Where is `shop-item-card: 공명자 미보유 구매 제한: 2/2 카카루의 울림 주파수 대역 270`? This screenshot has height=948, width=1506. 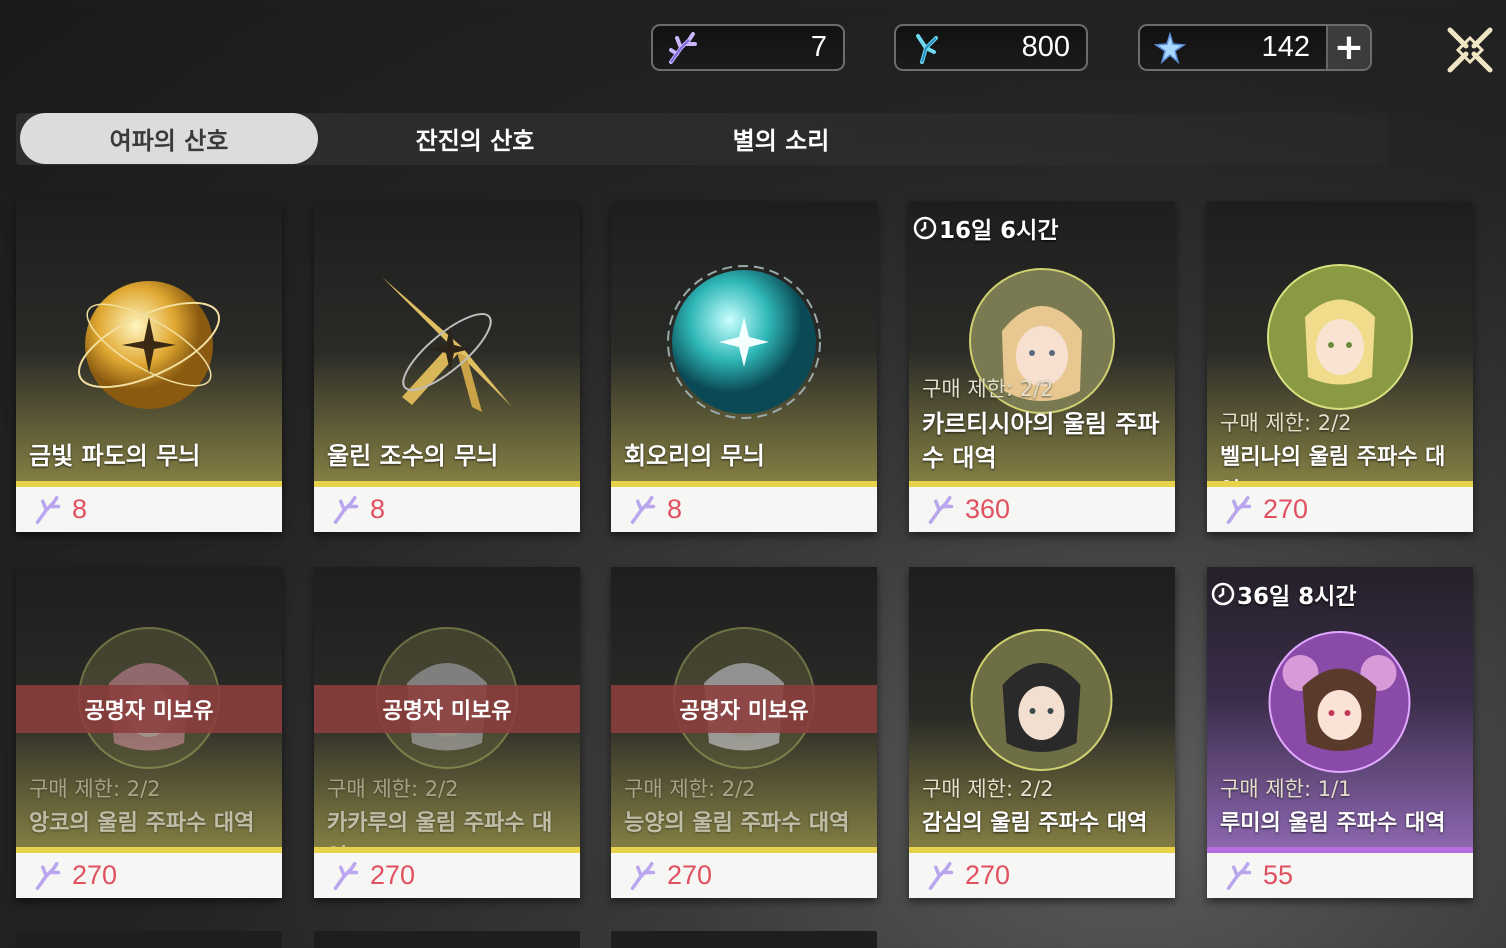 shop-item-card: 공명자 미보유 구매 제한: 2/2 카카루의 울림 주파수 대역 270 is located at coordinates (447, 732).